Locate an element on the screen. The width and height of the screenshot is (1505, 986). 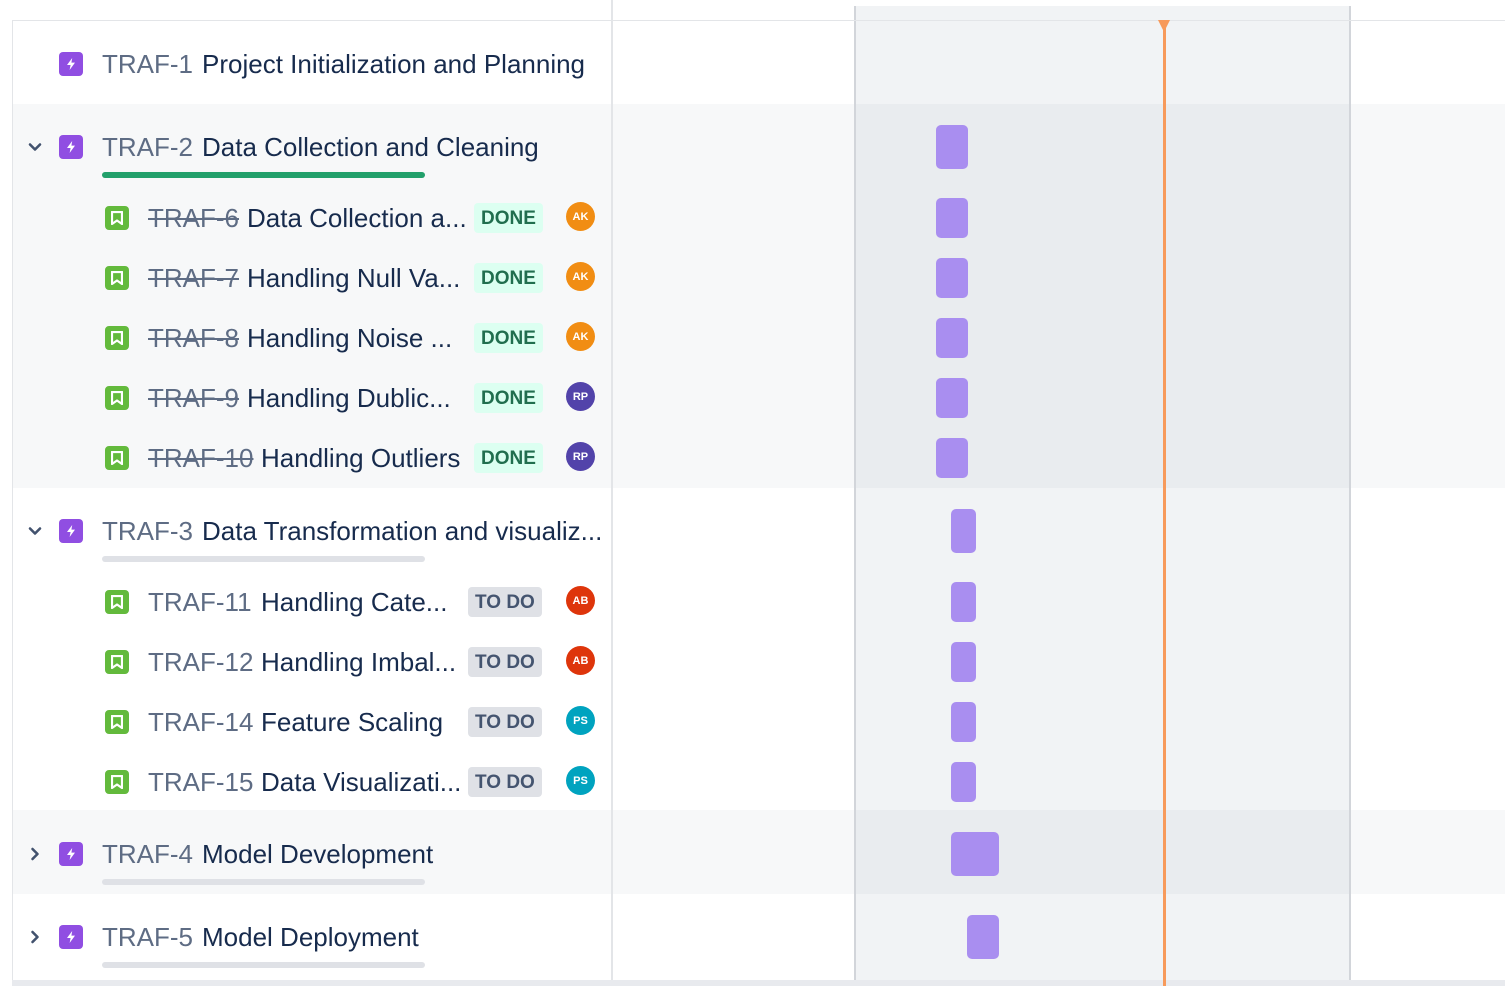
status-badge-traf-9: DONE is located at coordinates (508, 398).